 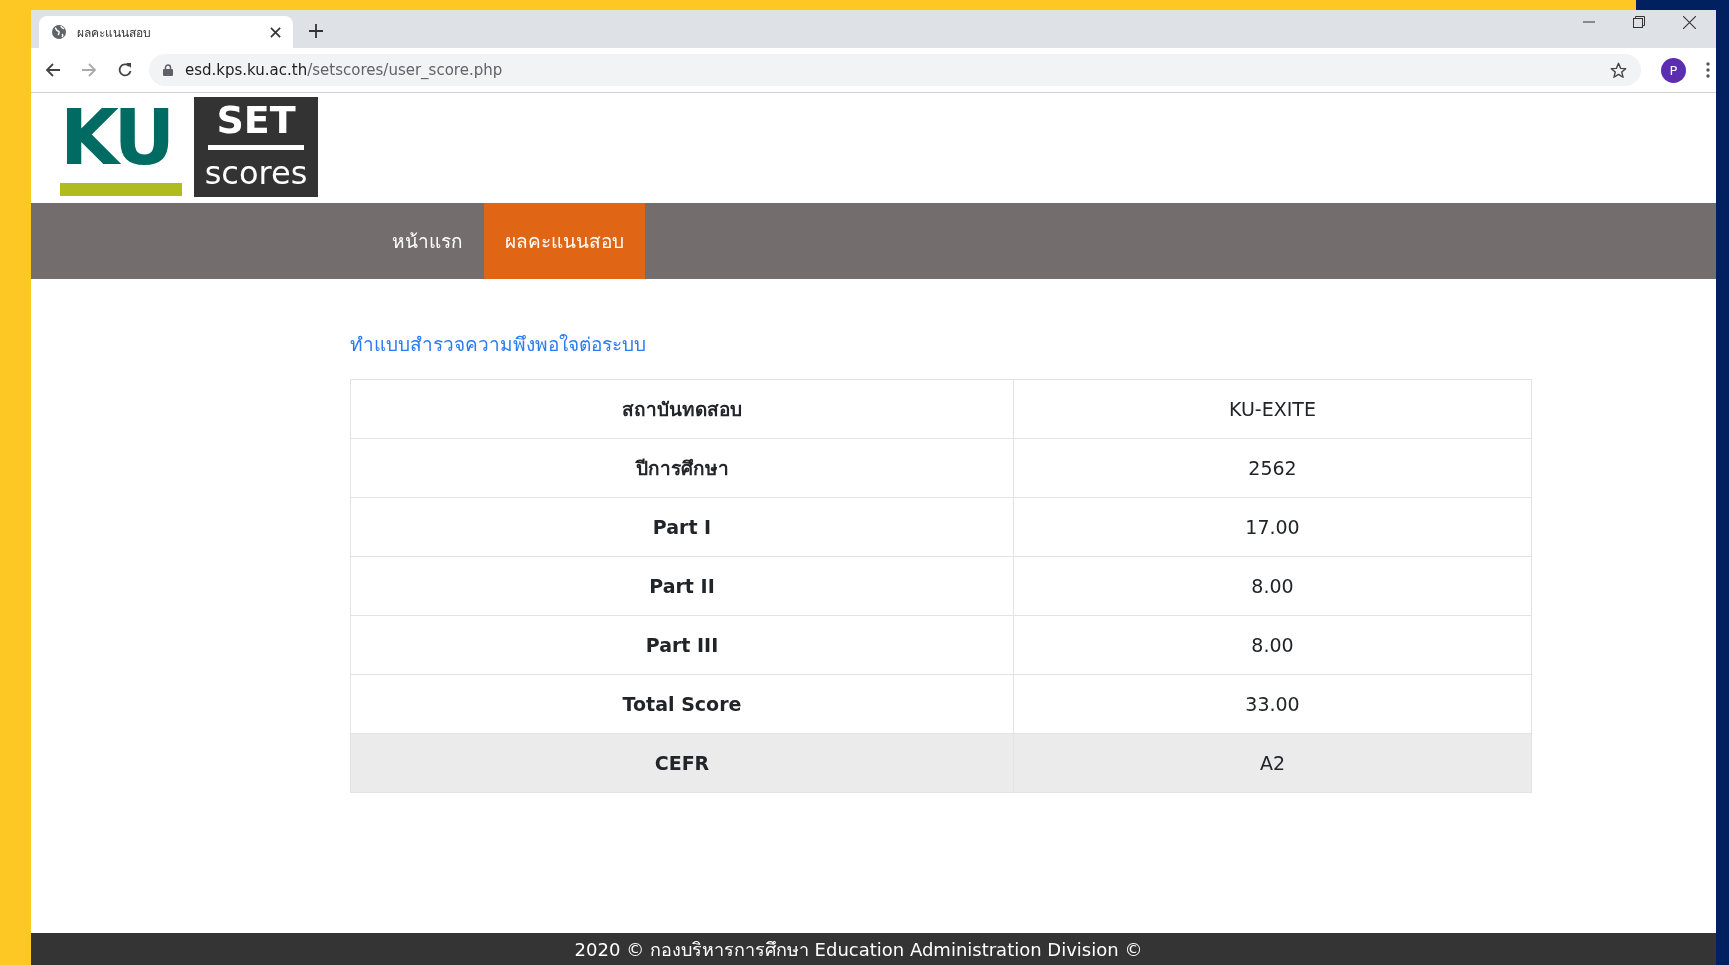 What do you see at coordinates (682, 409) in the screenshot?
I see `table-cell: สถาบันทดสอบ` at bounding box center [682, 409].